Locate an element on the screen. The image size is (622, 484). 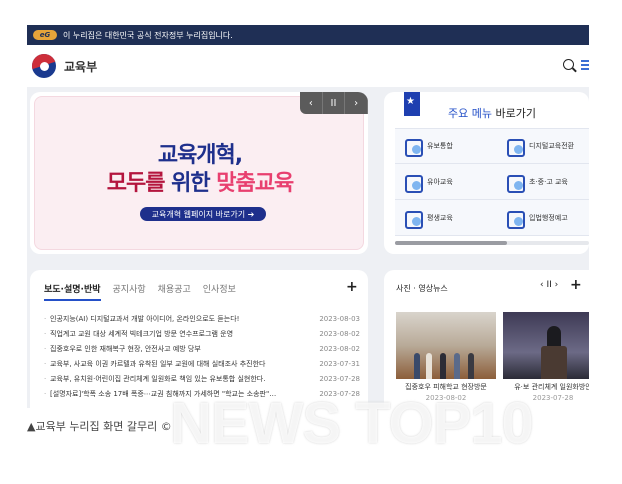
news-more-button: + is located at coordinates (352, 287).